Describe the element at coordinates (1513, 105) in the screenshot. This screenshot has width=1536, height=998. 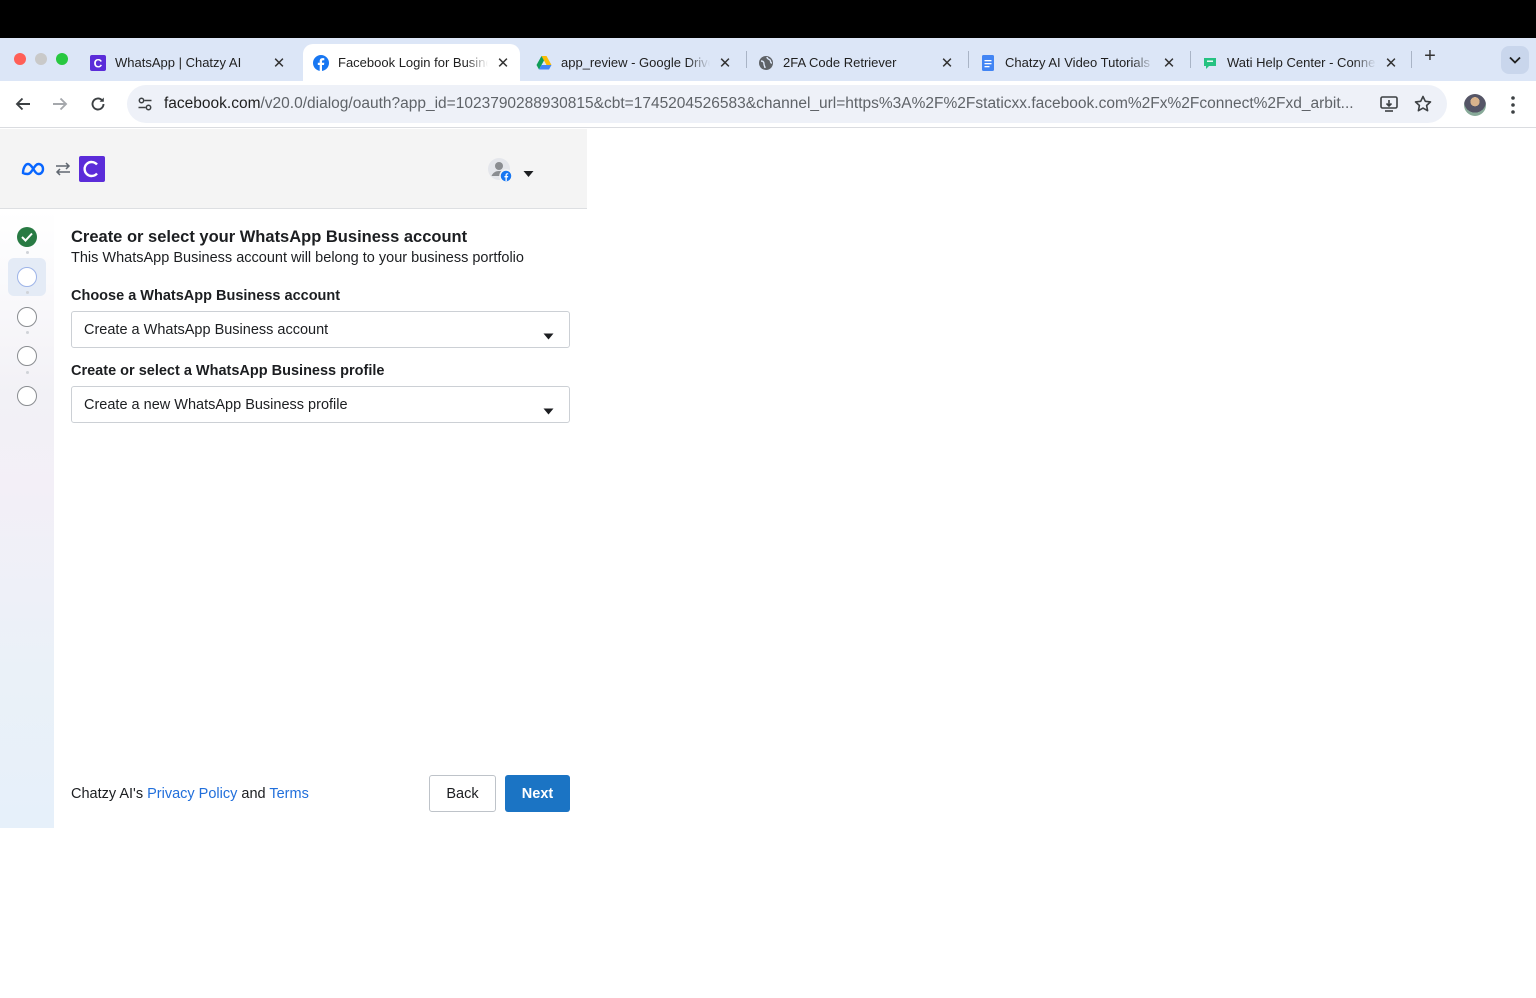
I see `more-menu-icon` at that location.